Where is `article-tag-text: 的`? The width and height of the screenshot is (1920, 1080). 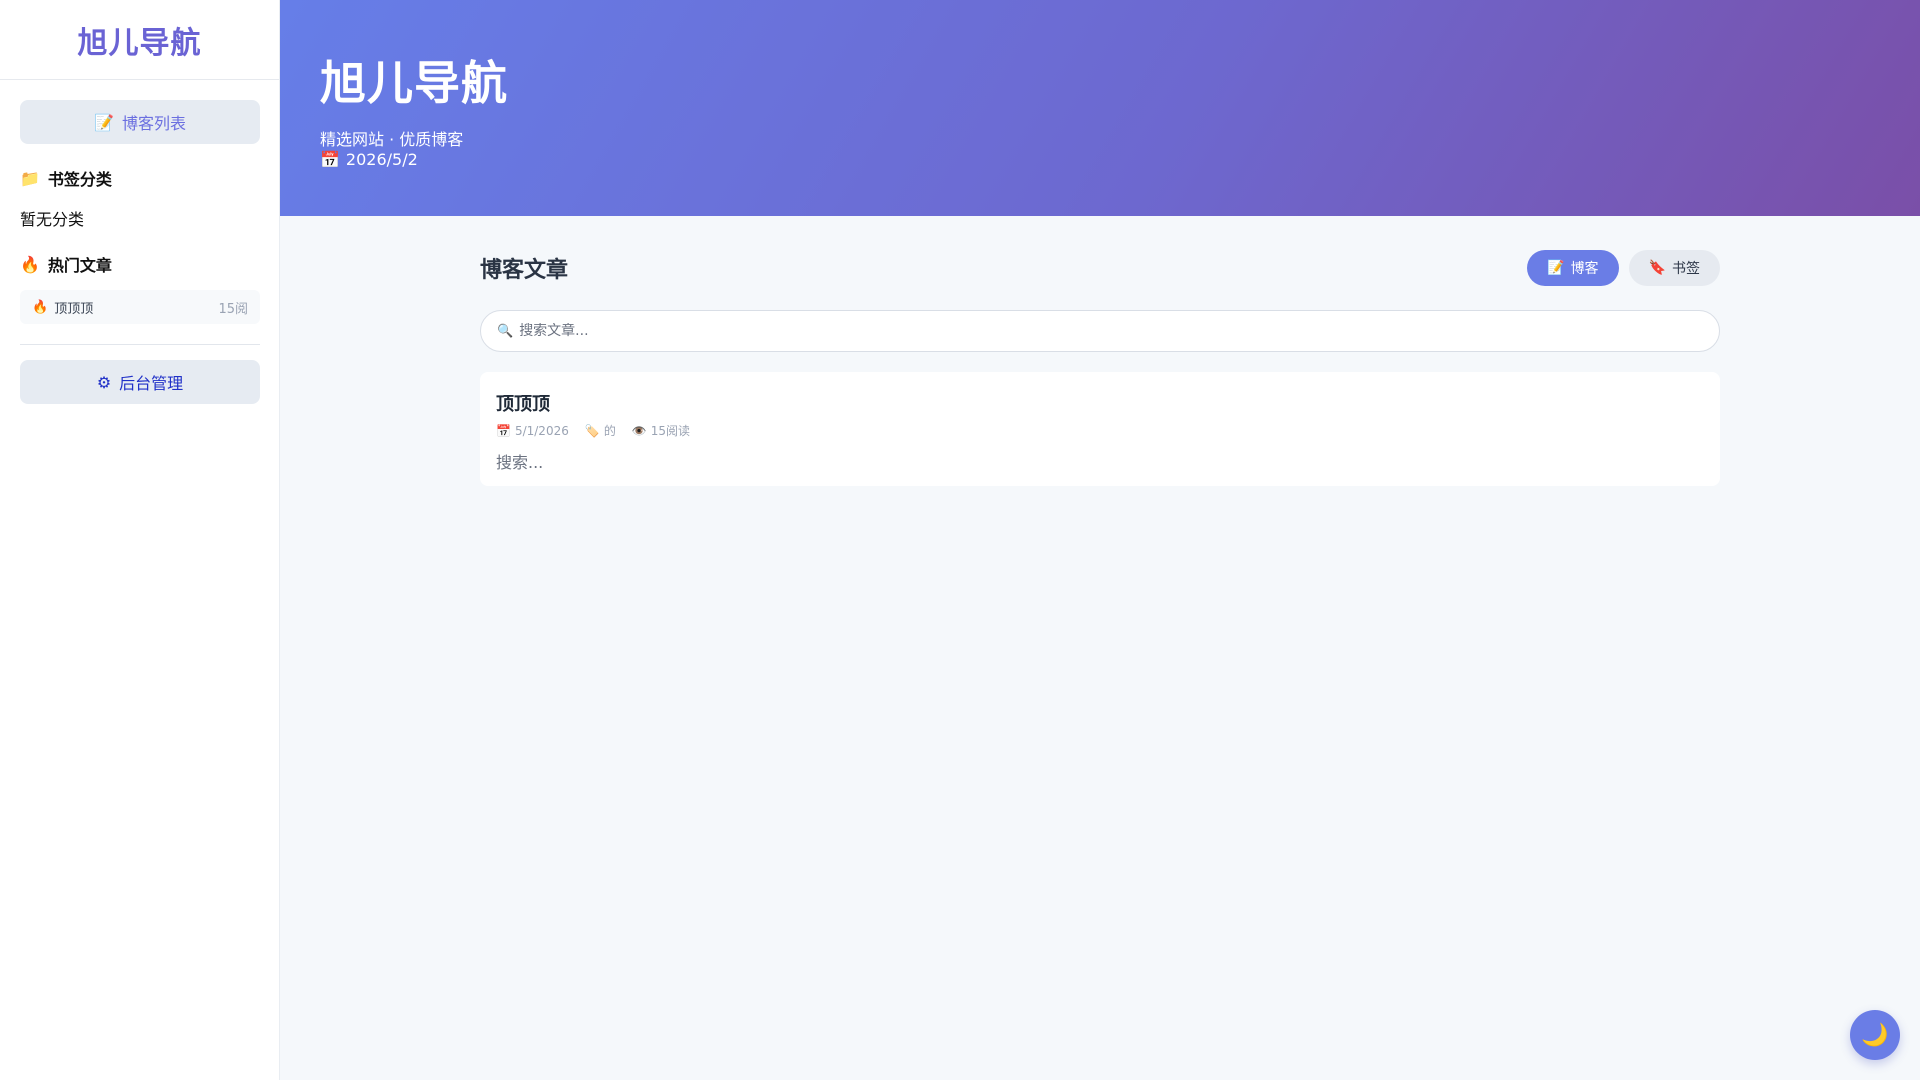 article-tag-text: 的 is located at coordinates (609, 431).